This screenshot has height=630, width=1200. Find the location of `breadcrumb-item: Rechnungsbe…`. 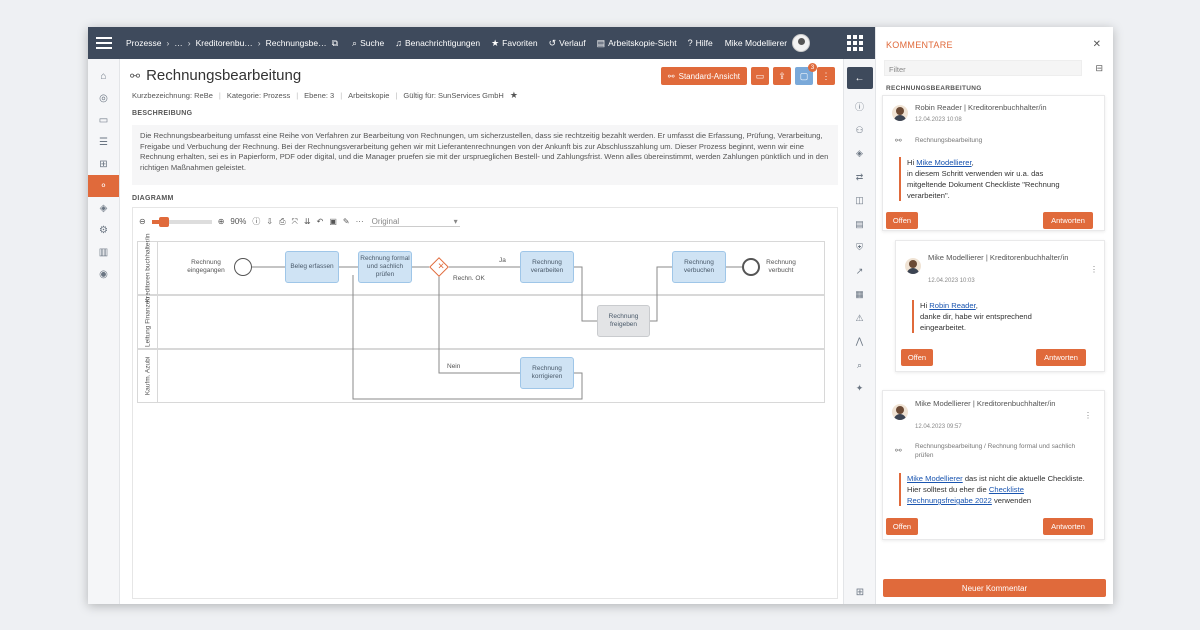

breadcrumb-item: Rechnungsbe… is located at coordinates (296, 43).